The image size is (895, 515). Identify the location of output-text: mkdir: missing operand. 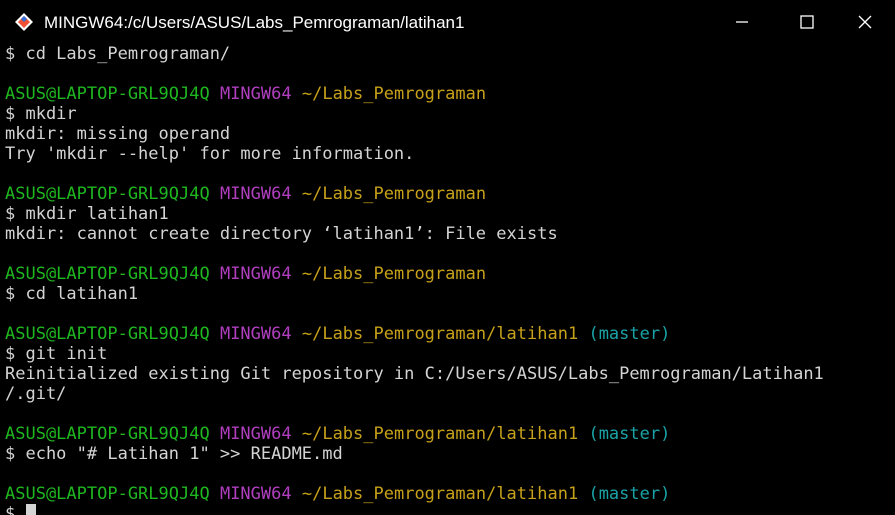
(118, 134).